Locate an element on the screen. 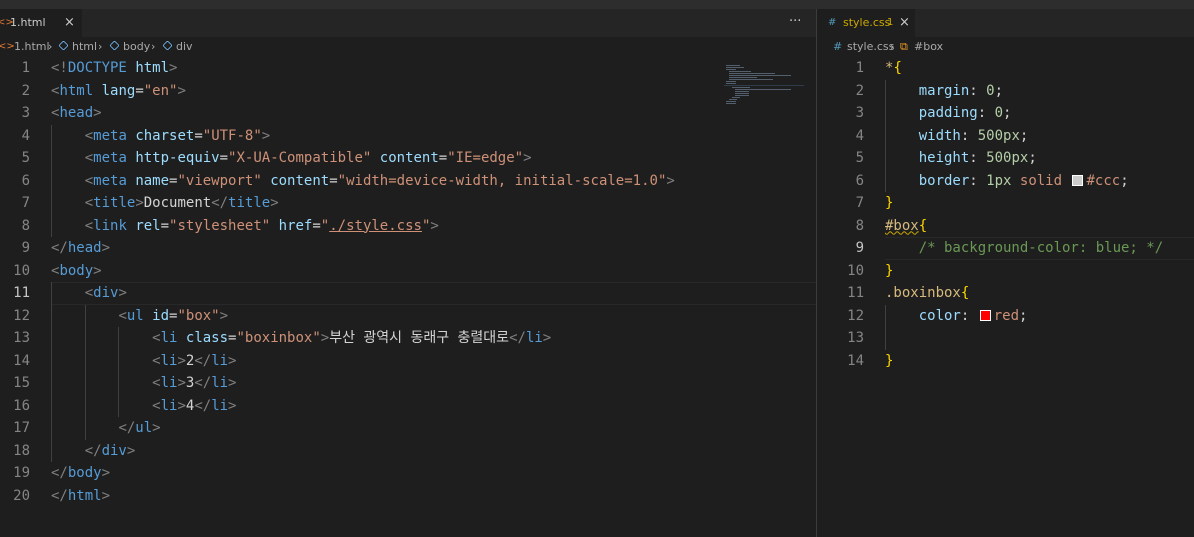  code-line: 7 <title>Document</title> is located at coordinates (408, 203).